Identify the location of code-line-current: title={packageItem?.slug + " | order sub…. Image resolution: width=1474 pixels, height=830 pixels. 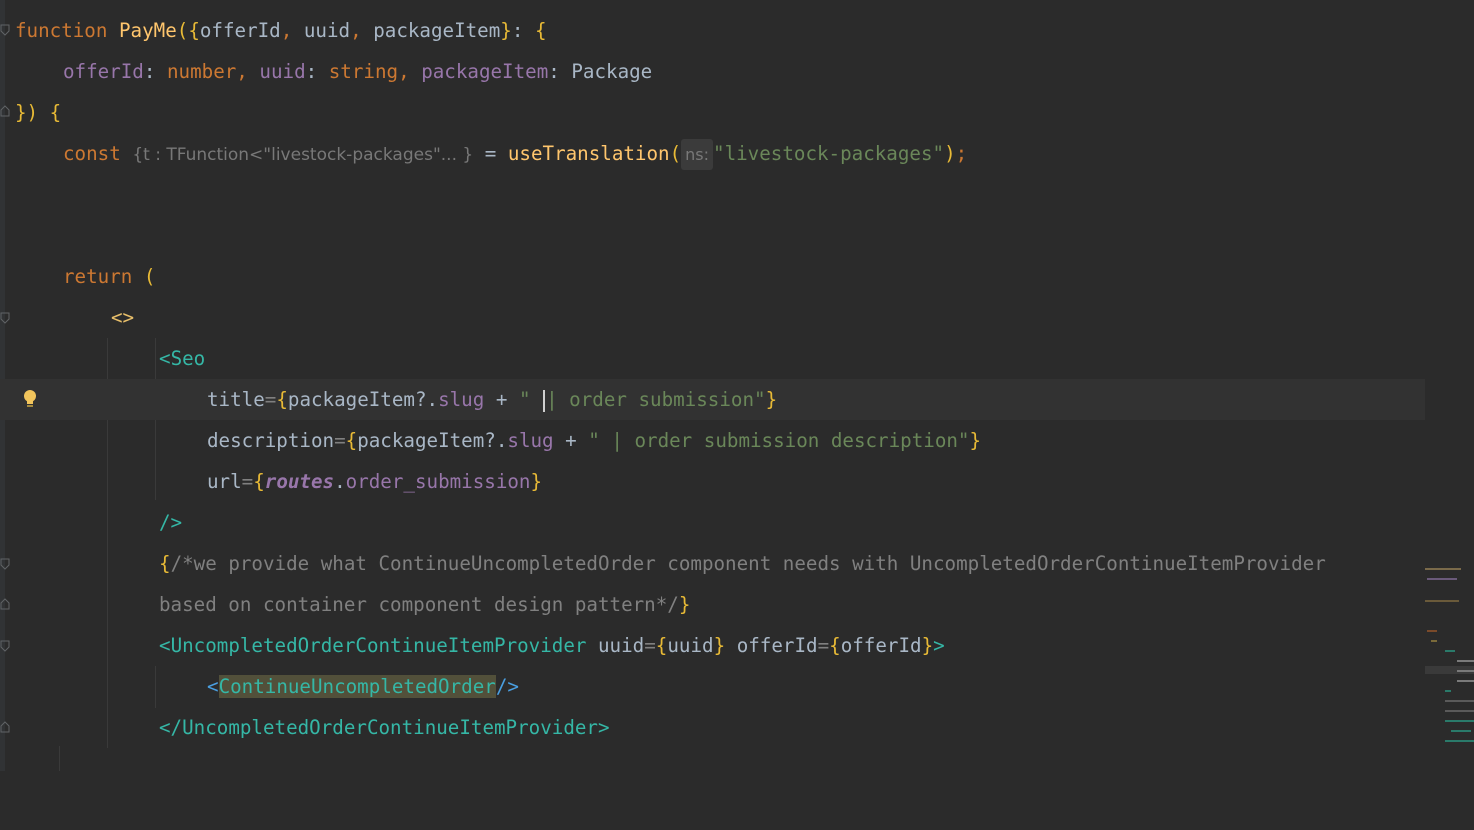
(712, 399).